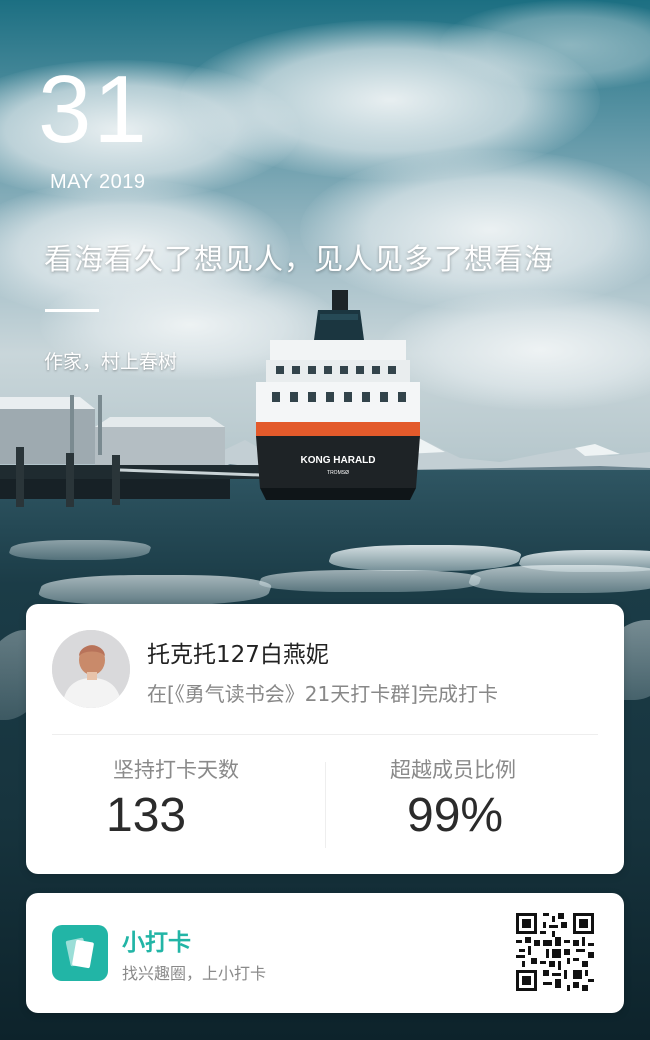 Image resolution: width=650 pixels, height=1040 pixels. I want to click on stat-value: 99%, so click(455, 815).